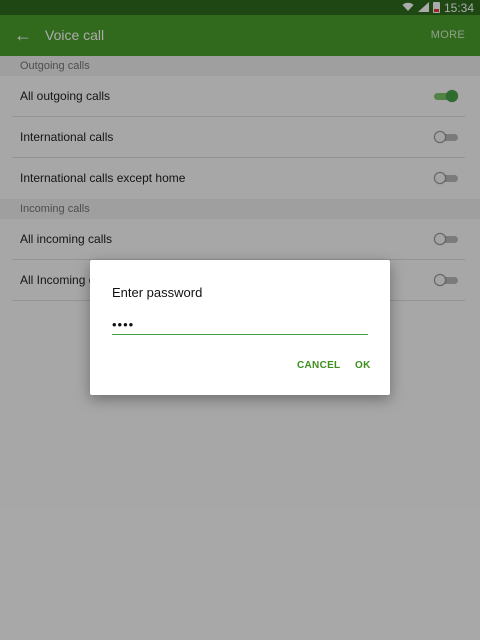  What do you see at coordinates (318, 365) in the screenshot?
I see `cancel-button: CANCEL` at bounding box center [318, 365].